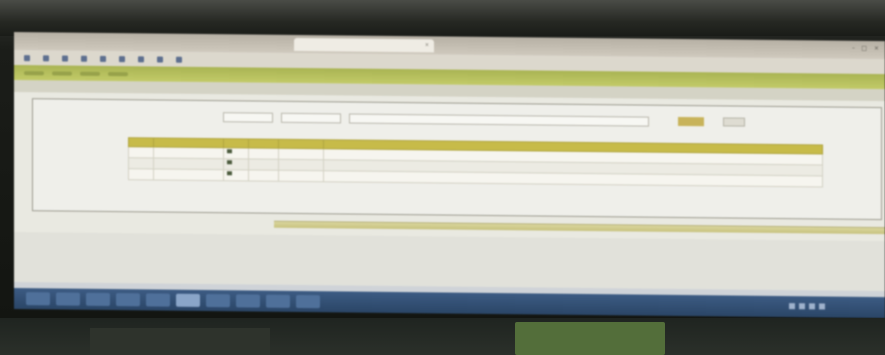  Describe the element at coordinates (876, 48) in the screenshot. I see `window-close-icon: ×` at that location.